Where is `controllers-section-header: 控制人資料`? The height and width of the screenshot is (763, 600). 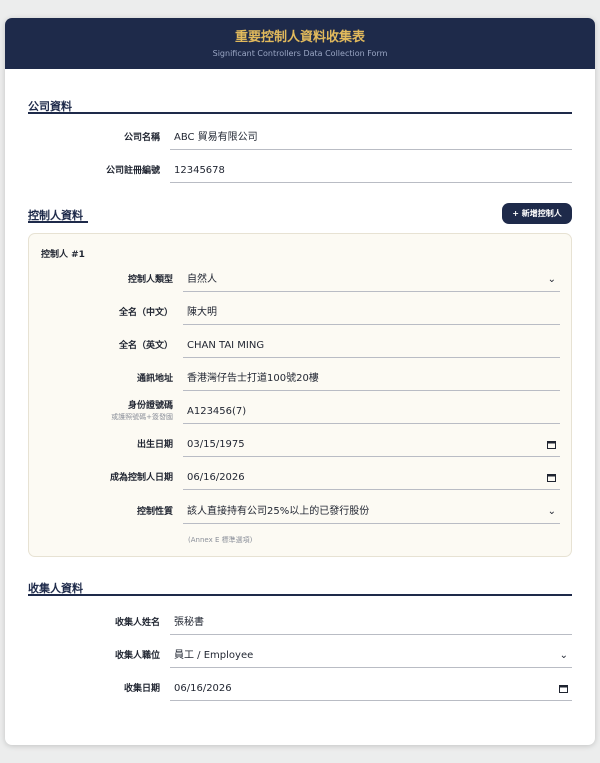
controllers-section-header: 控制人資料 is located at coordinates (58, 213).